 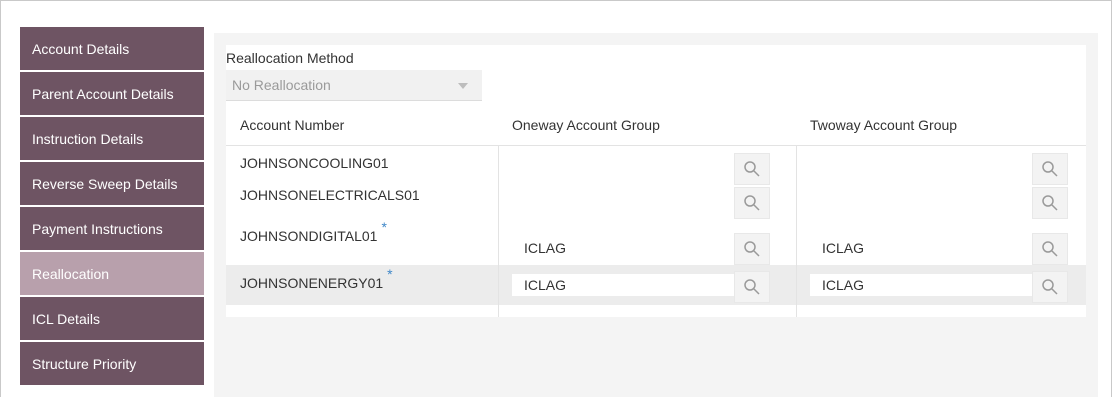 I want to click on table-row: JOHNSONCOOLING01, so click(x=656, y=165).